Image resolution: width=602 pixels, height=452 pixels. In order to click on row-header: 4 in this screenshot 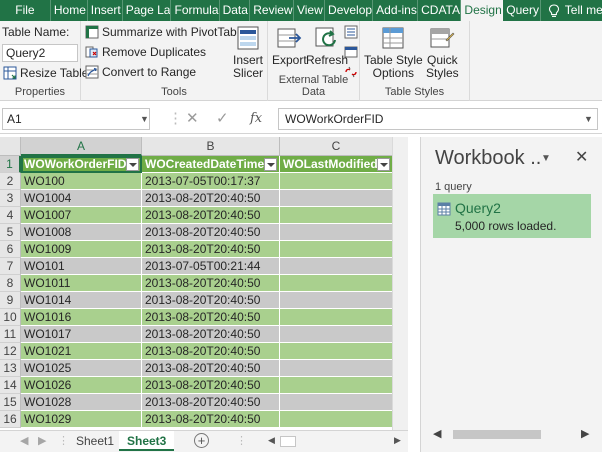, I will do `click(10, 215)`.